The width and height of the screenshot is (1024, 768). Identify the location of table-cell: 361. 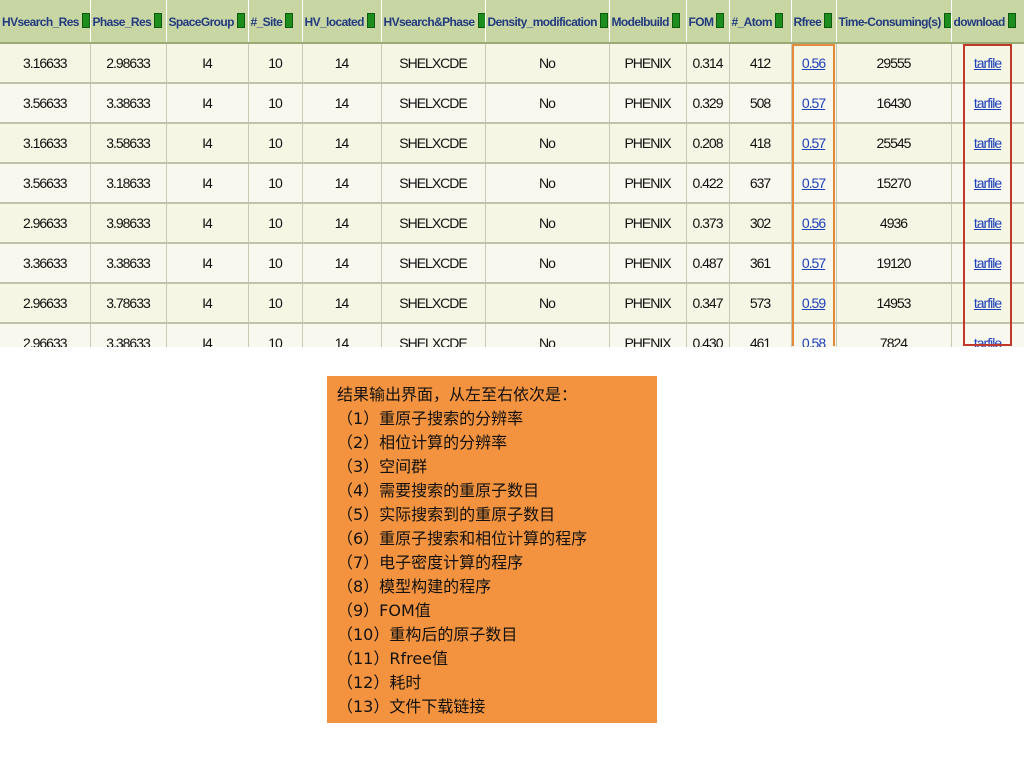
(760, 263).